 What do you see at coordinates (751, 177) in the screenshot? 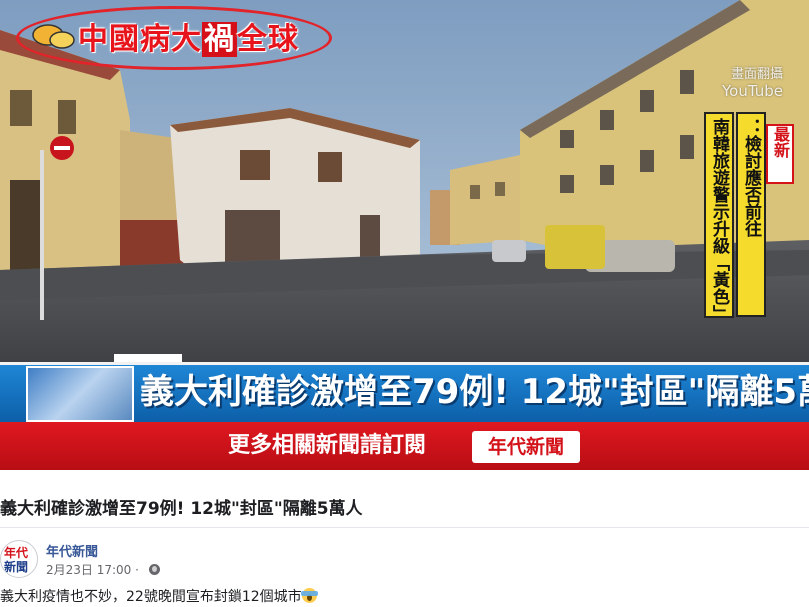
I see `side-caption-2-text: ：檢討應否前往` at bounding box center [751, 177].